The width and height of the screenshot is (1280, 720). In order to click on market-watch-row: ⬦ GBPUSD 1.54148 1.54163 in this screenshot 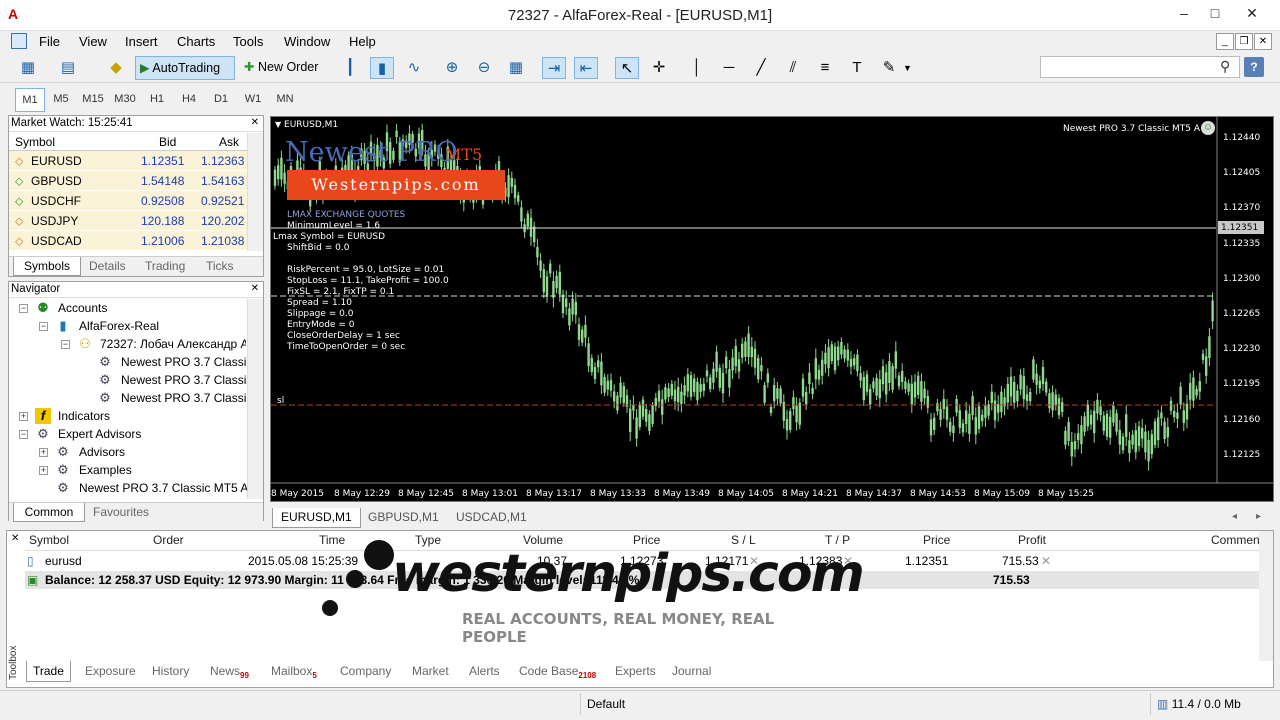, I will do `click(128, 181)`.